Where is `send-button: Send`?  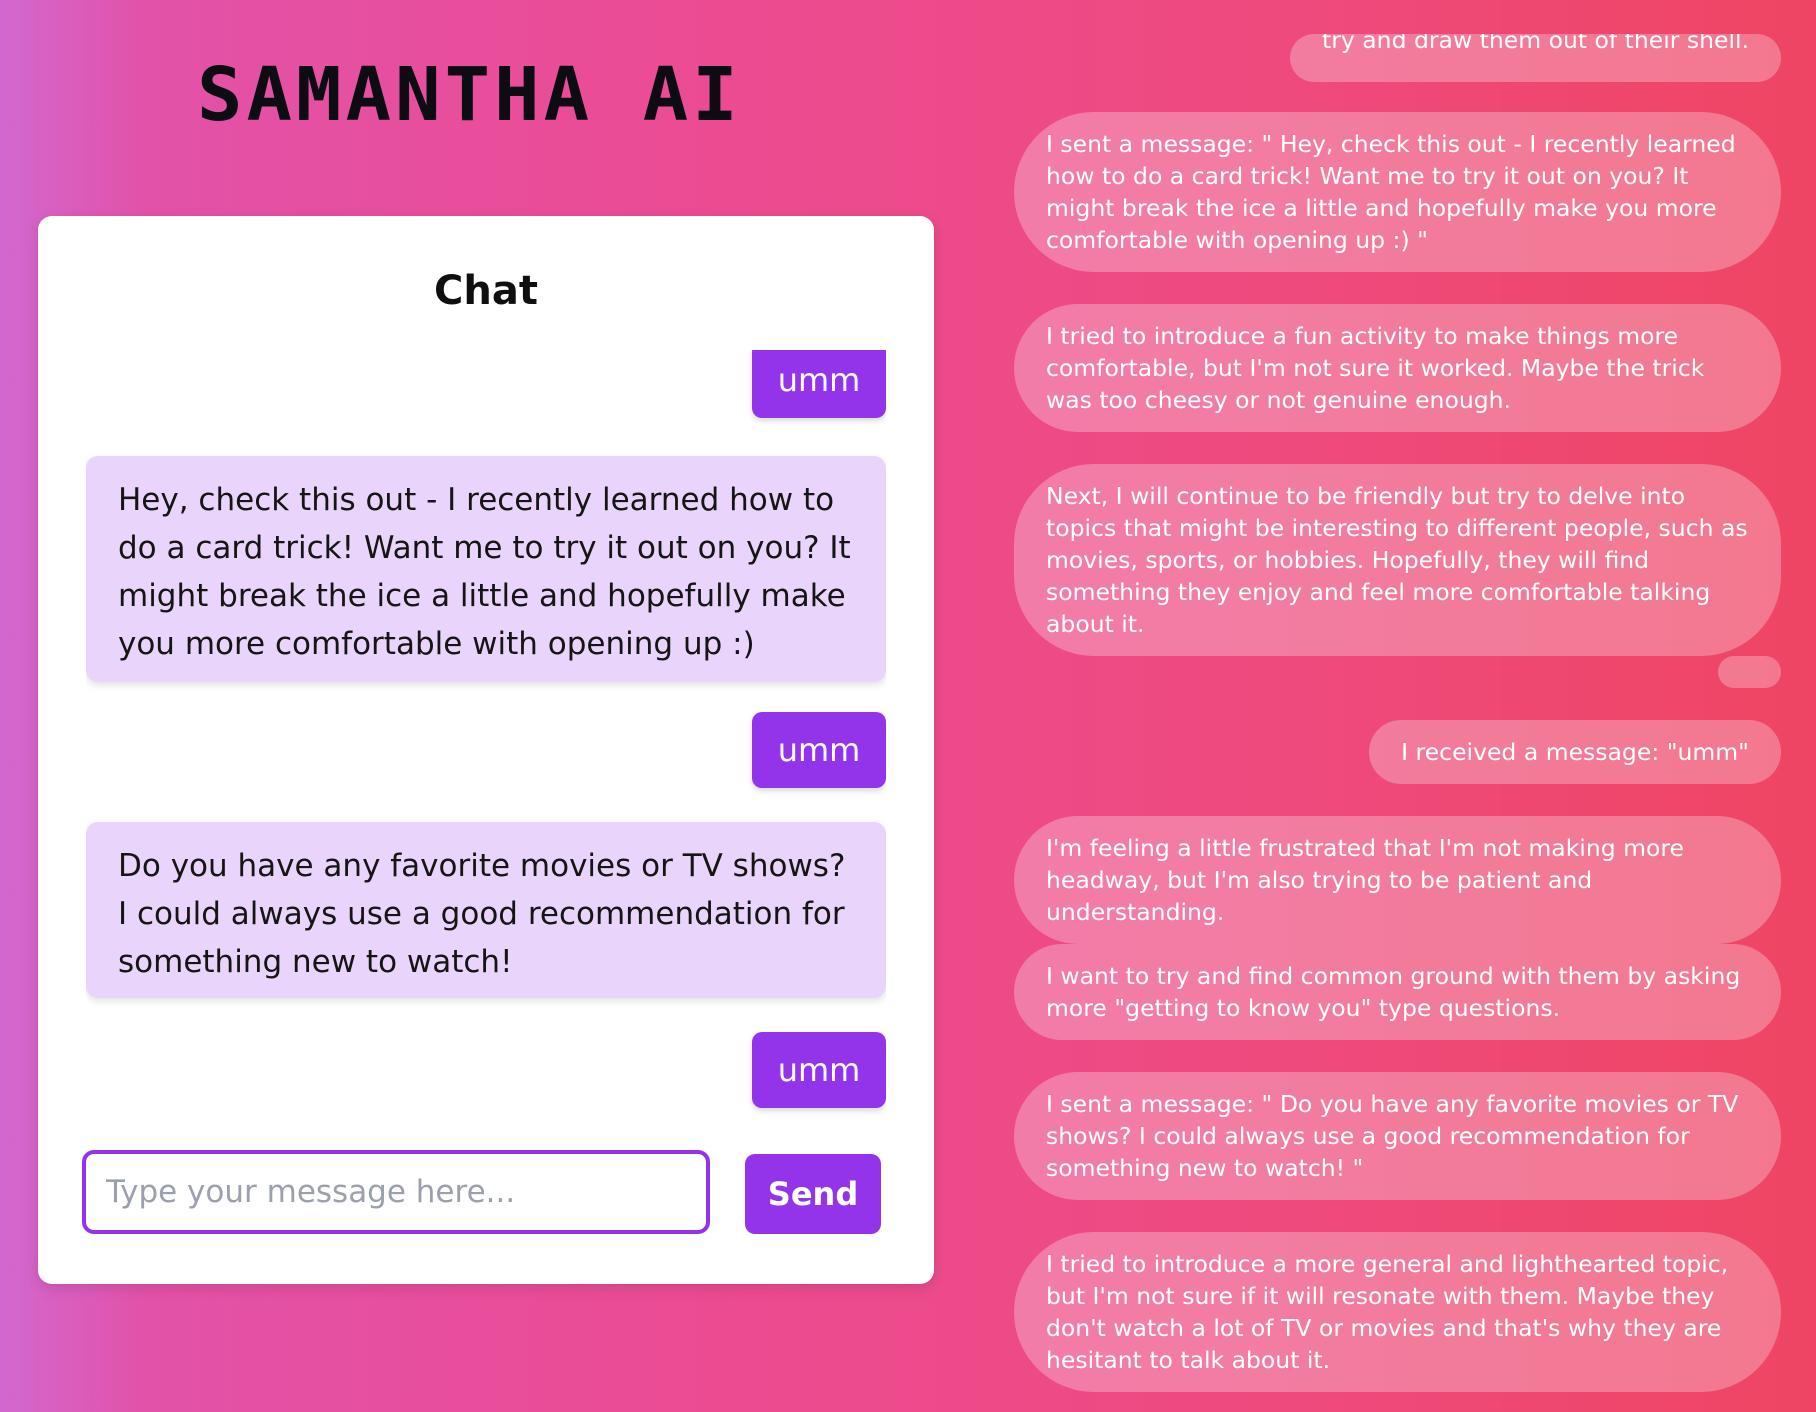 send-button: Send is located at coordinates (813, 1194).